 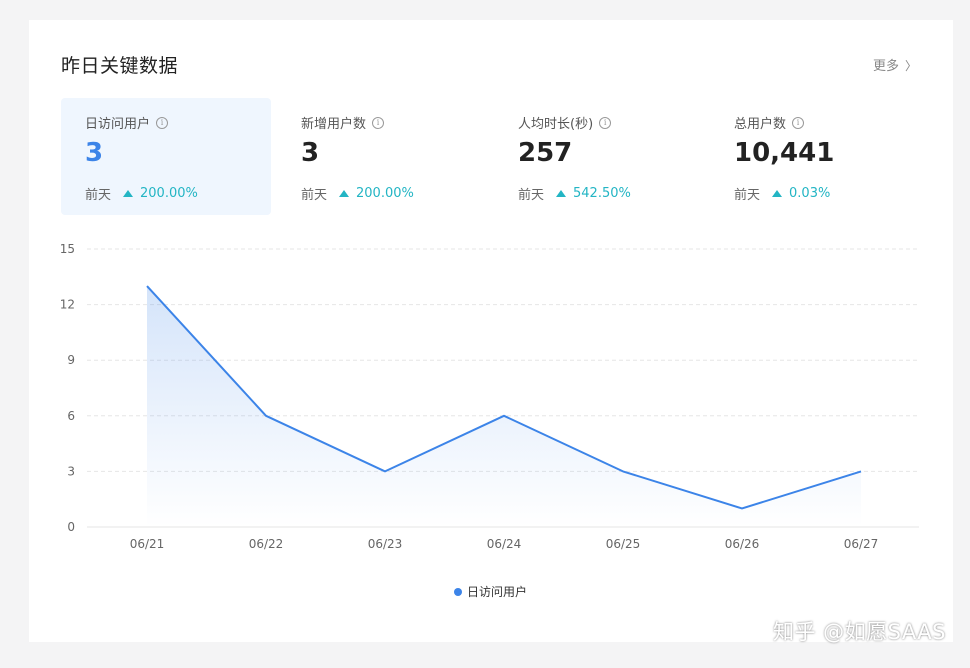 What do you see at coordinates (71, 471) in the screenshot?
I see `y-tick-label: 3` at bounding box center [71, 471].